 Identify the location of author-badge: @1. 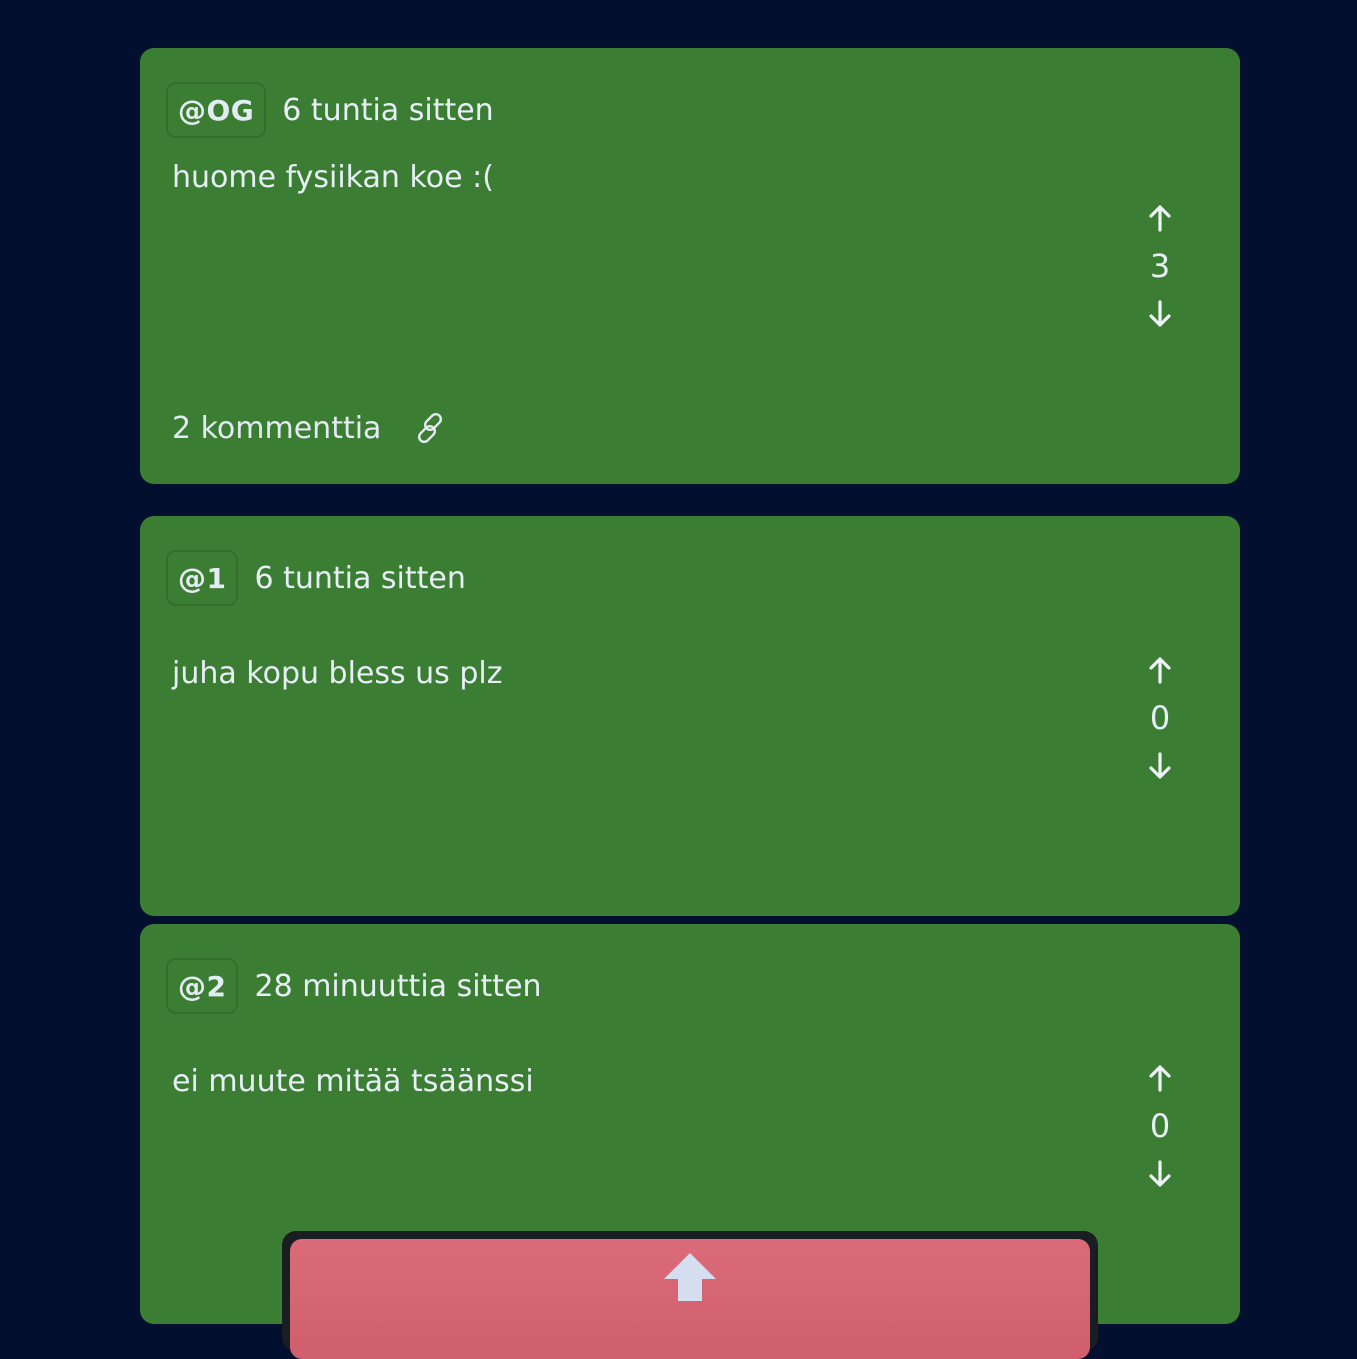
(202, 578).